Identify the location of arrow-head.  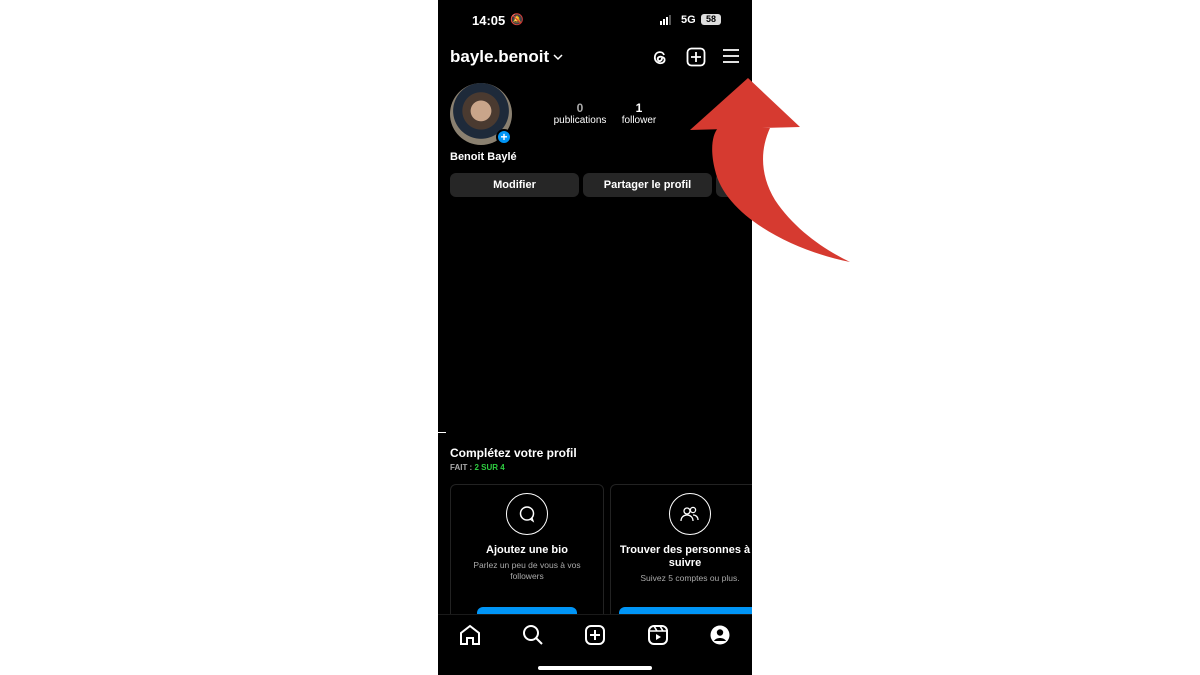
(745, 104).